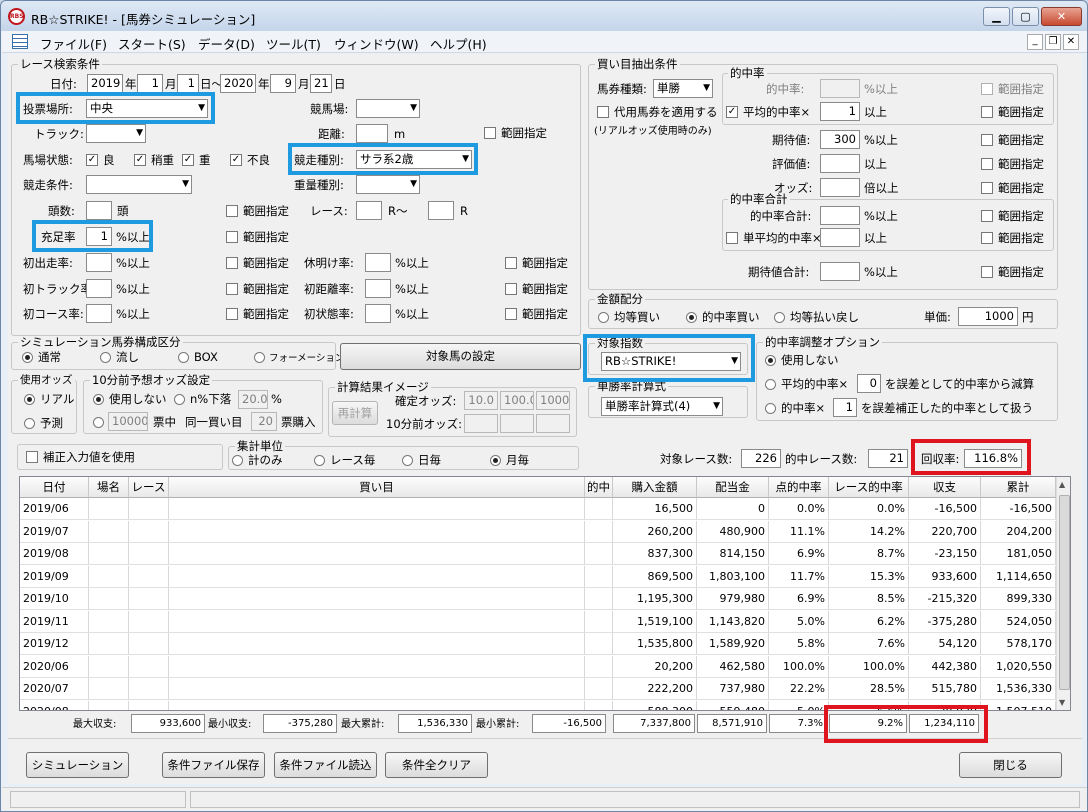  I want to click on tansho-formula-select: 単勝率計算式(4), so click(662, 406).